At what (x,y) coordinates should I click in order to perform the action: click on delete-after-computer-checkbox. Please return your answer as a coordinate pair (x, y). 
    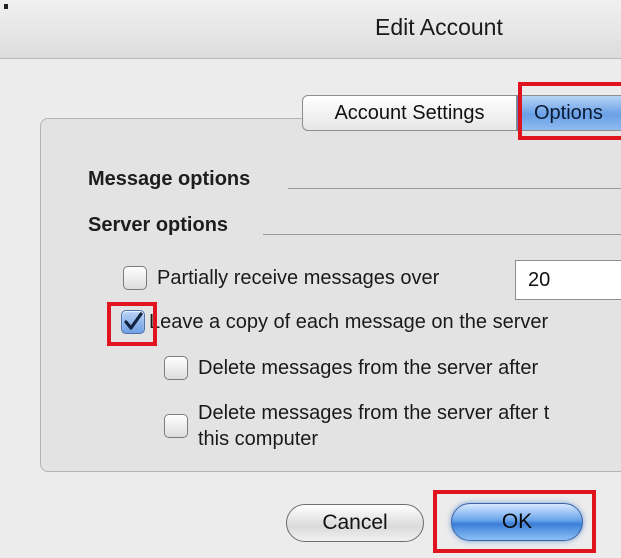
    Looking at the image, I should click on (176, 426).